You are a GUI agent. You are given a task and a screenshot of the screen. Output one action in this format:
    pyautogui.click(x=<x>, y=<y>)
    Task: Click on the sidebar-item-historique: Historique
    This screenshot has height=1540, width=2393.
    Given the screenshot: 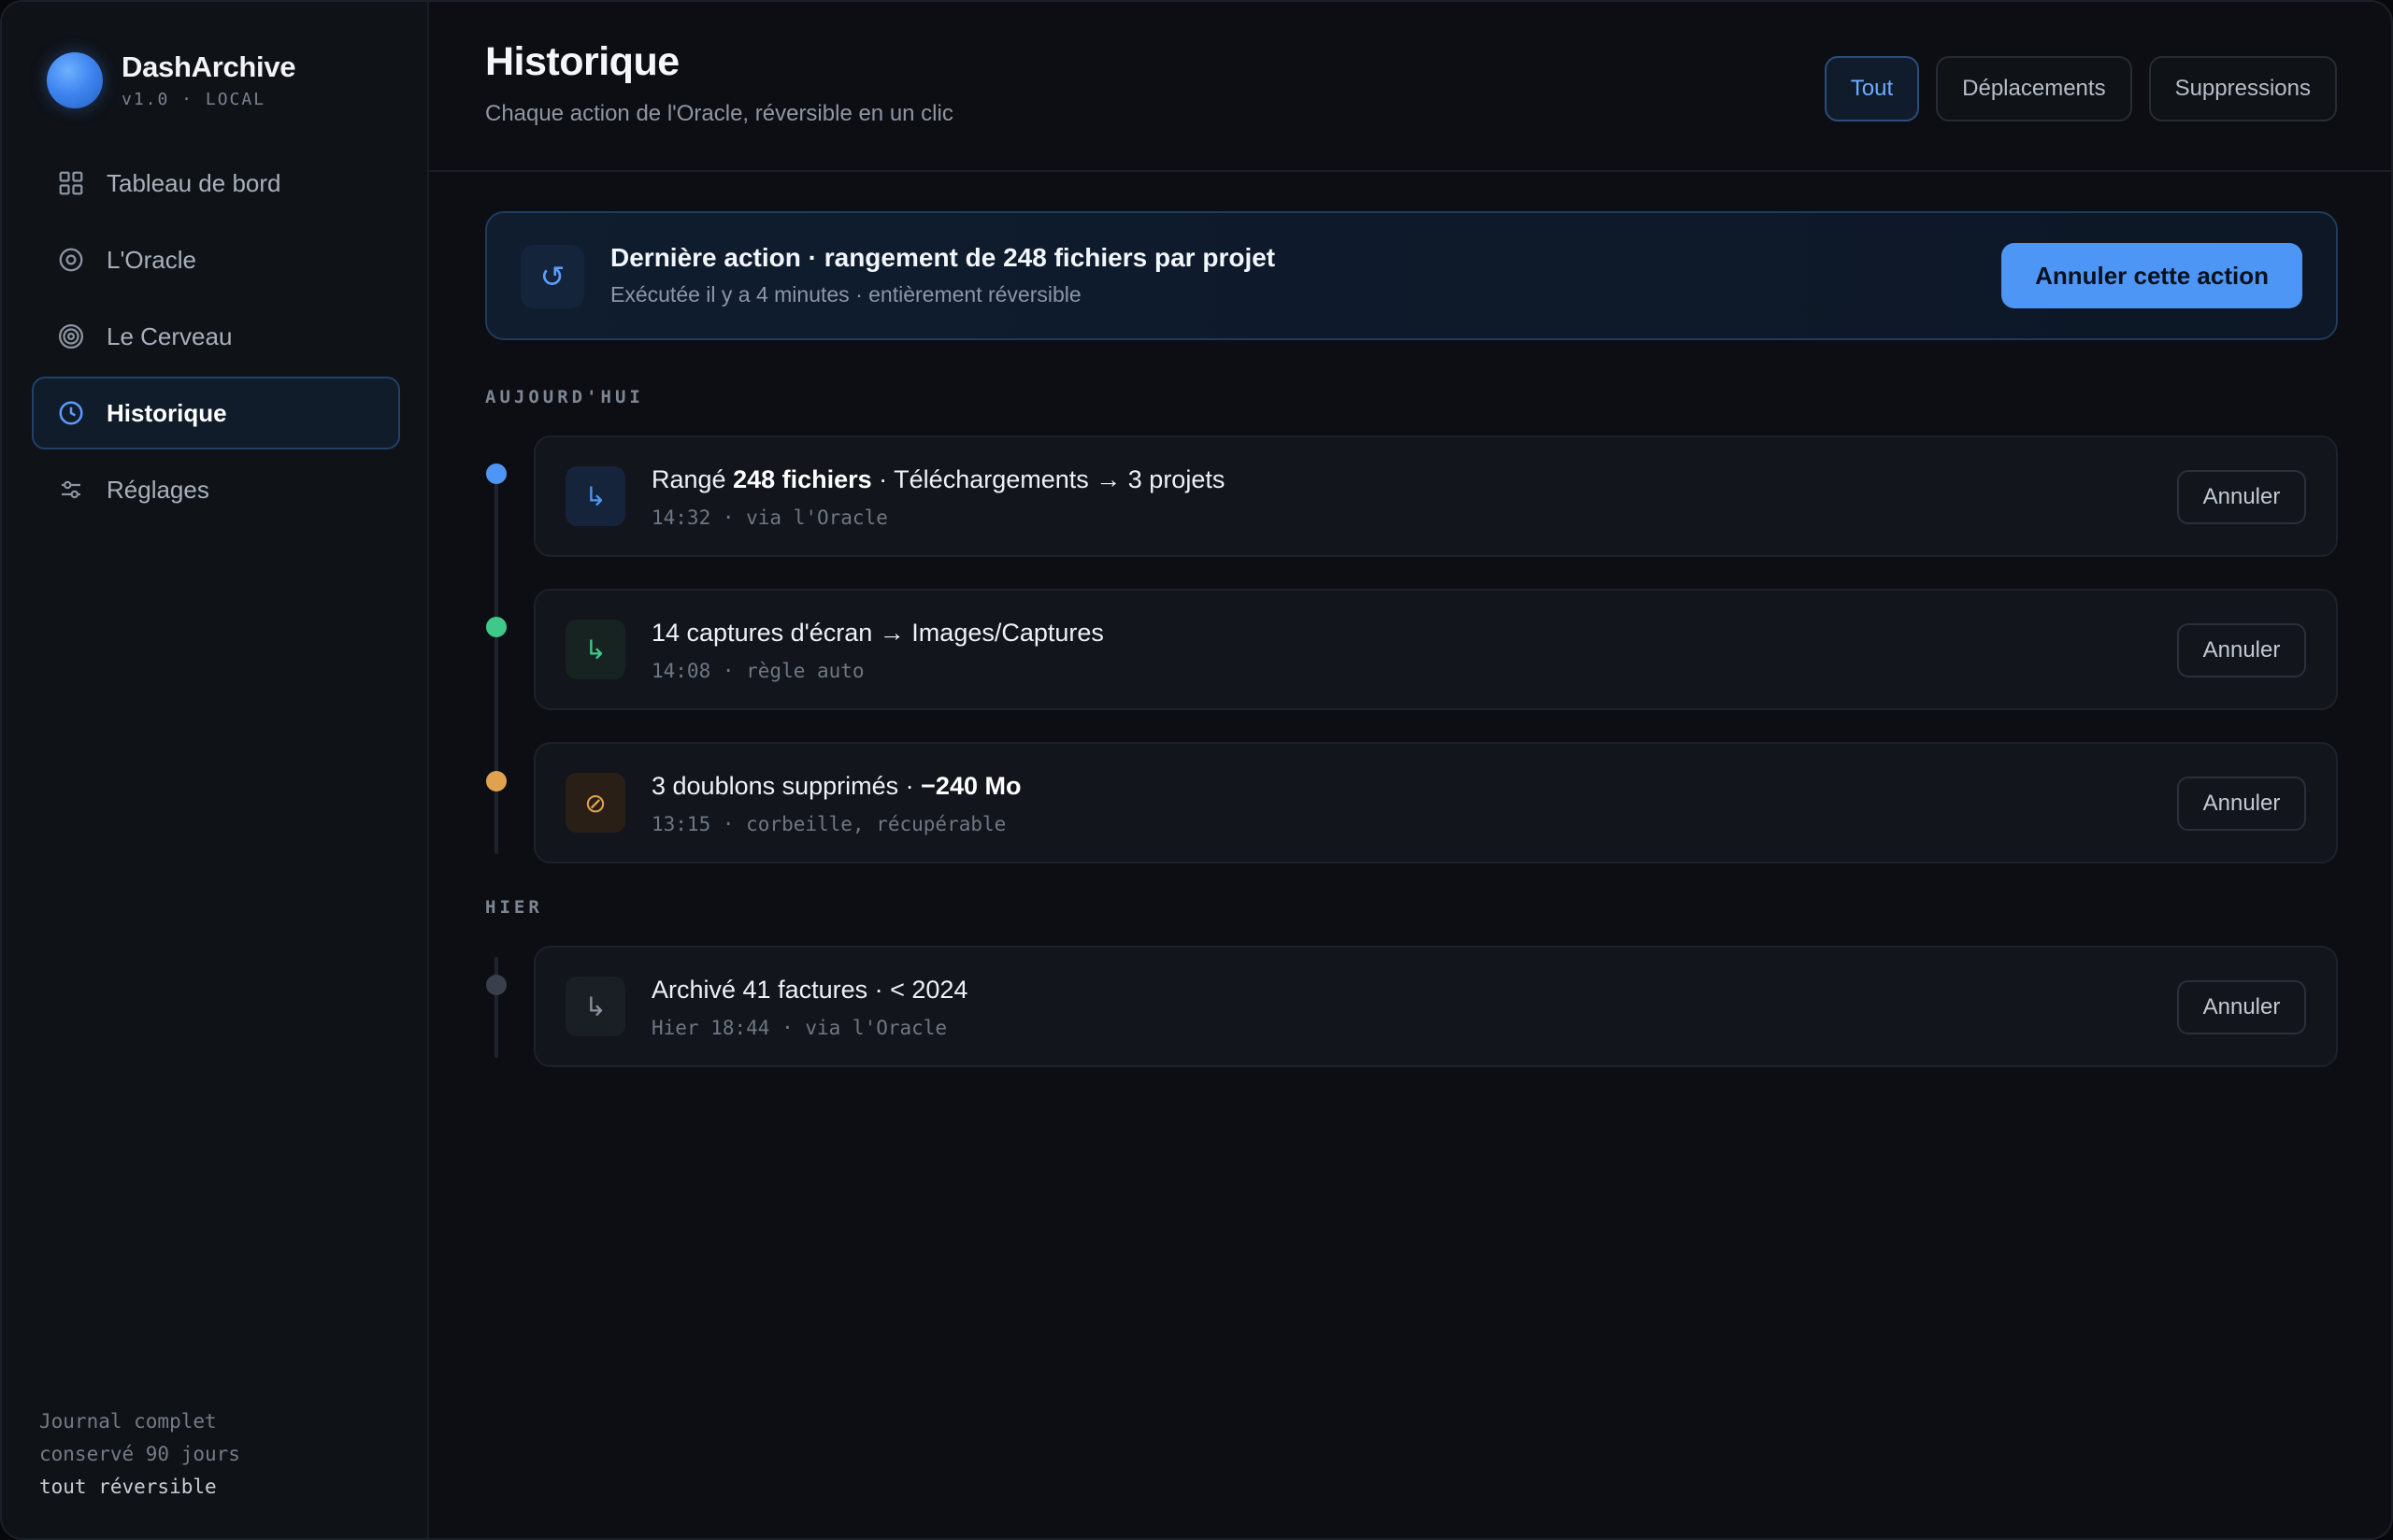 What is the action you would take?
    pyautogui.click(x=216, y=413)
    